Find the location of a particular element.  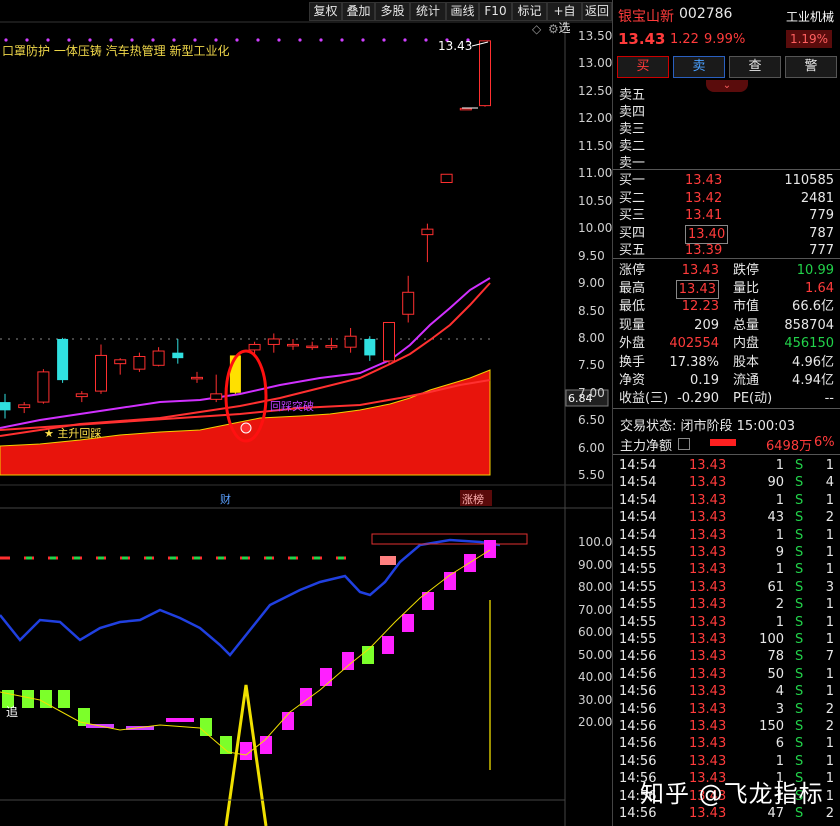

sell-button: 卖 is located at coordinates (699, 67).